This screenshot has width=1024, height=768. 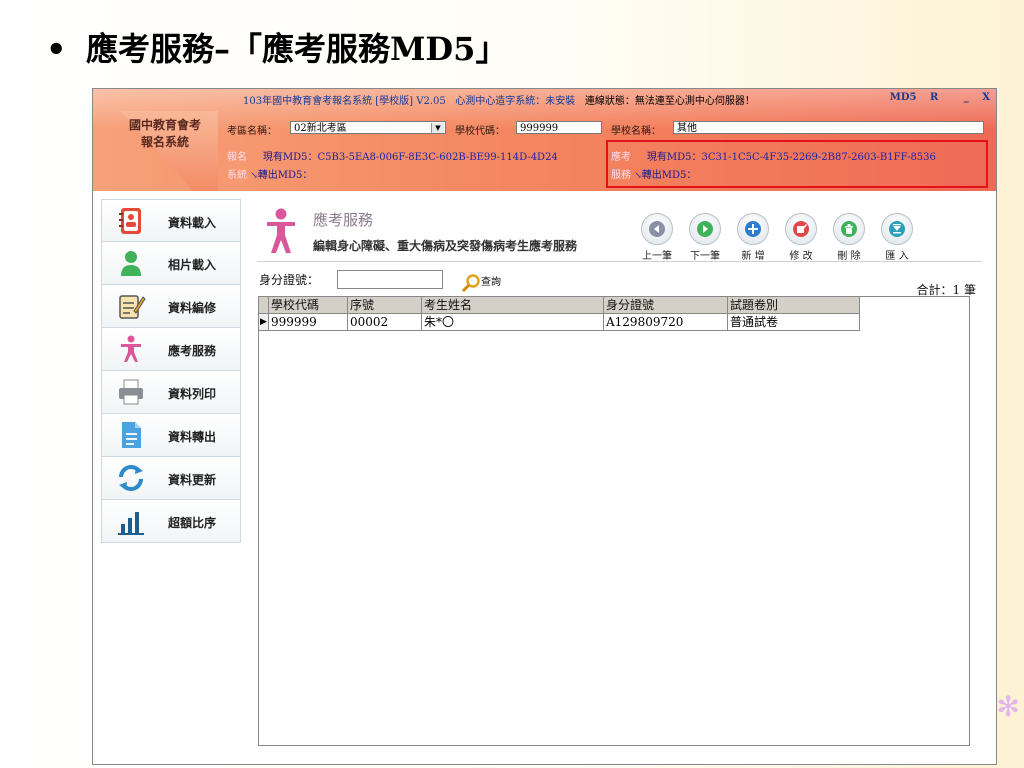 I want to click on id-number-label: 身分證號：, so click(x=289, y=280).